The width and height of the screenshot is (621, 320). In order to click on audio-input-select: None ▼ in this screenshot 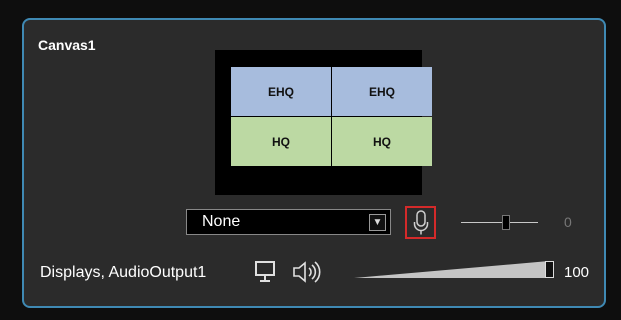, I will do `click(288, 222)`.